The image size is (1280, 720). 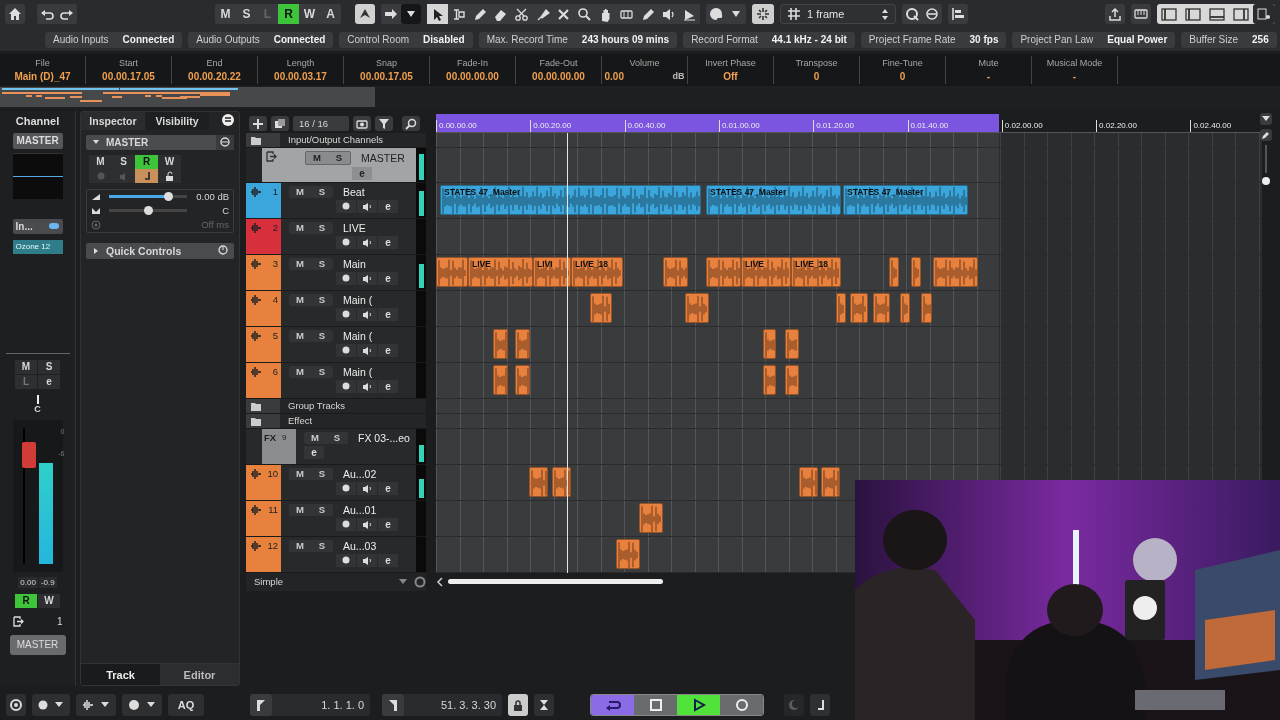 What do you see at coordinates (186, 705) in the screenshot?
I see `auto-quantize-button: AQ` at bounding box center [186, 705].